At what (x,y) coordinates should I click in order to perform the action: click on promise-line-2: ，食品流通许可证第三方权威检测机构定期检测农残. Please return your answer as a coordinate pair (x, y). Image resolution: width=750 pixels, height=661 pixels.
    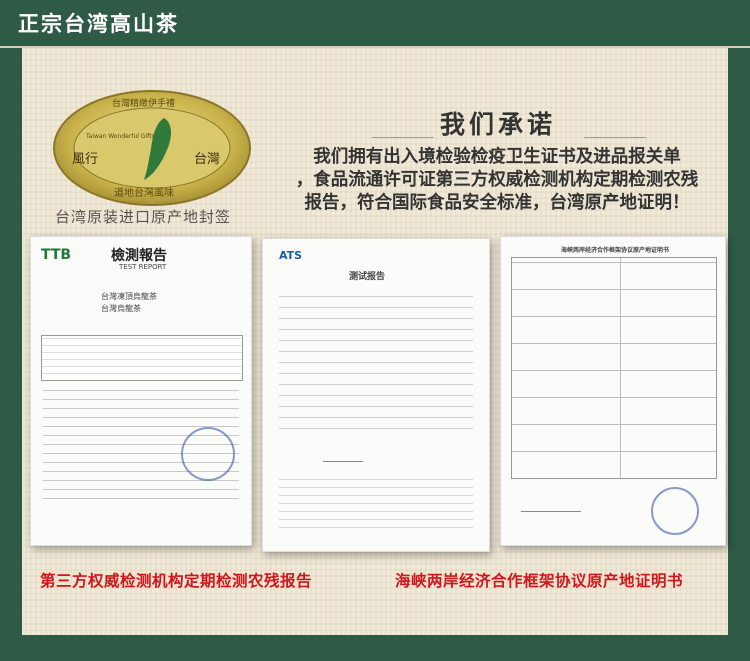
    Looking at the image, I should click on (497, 180).